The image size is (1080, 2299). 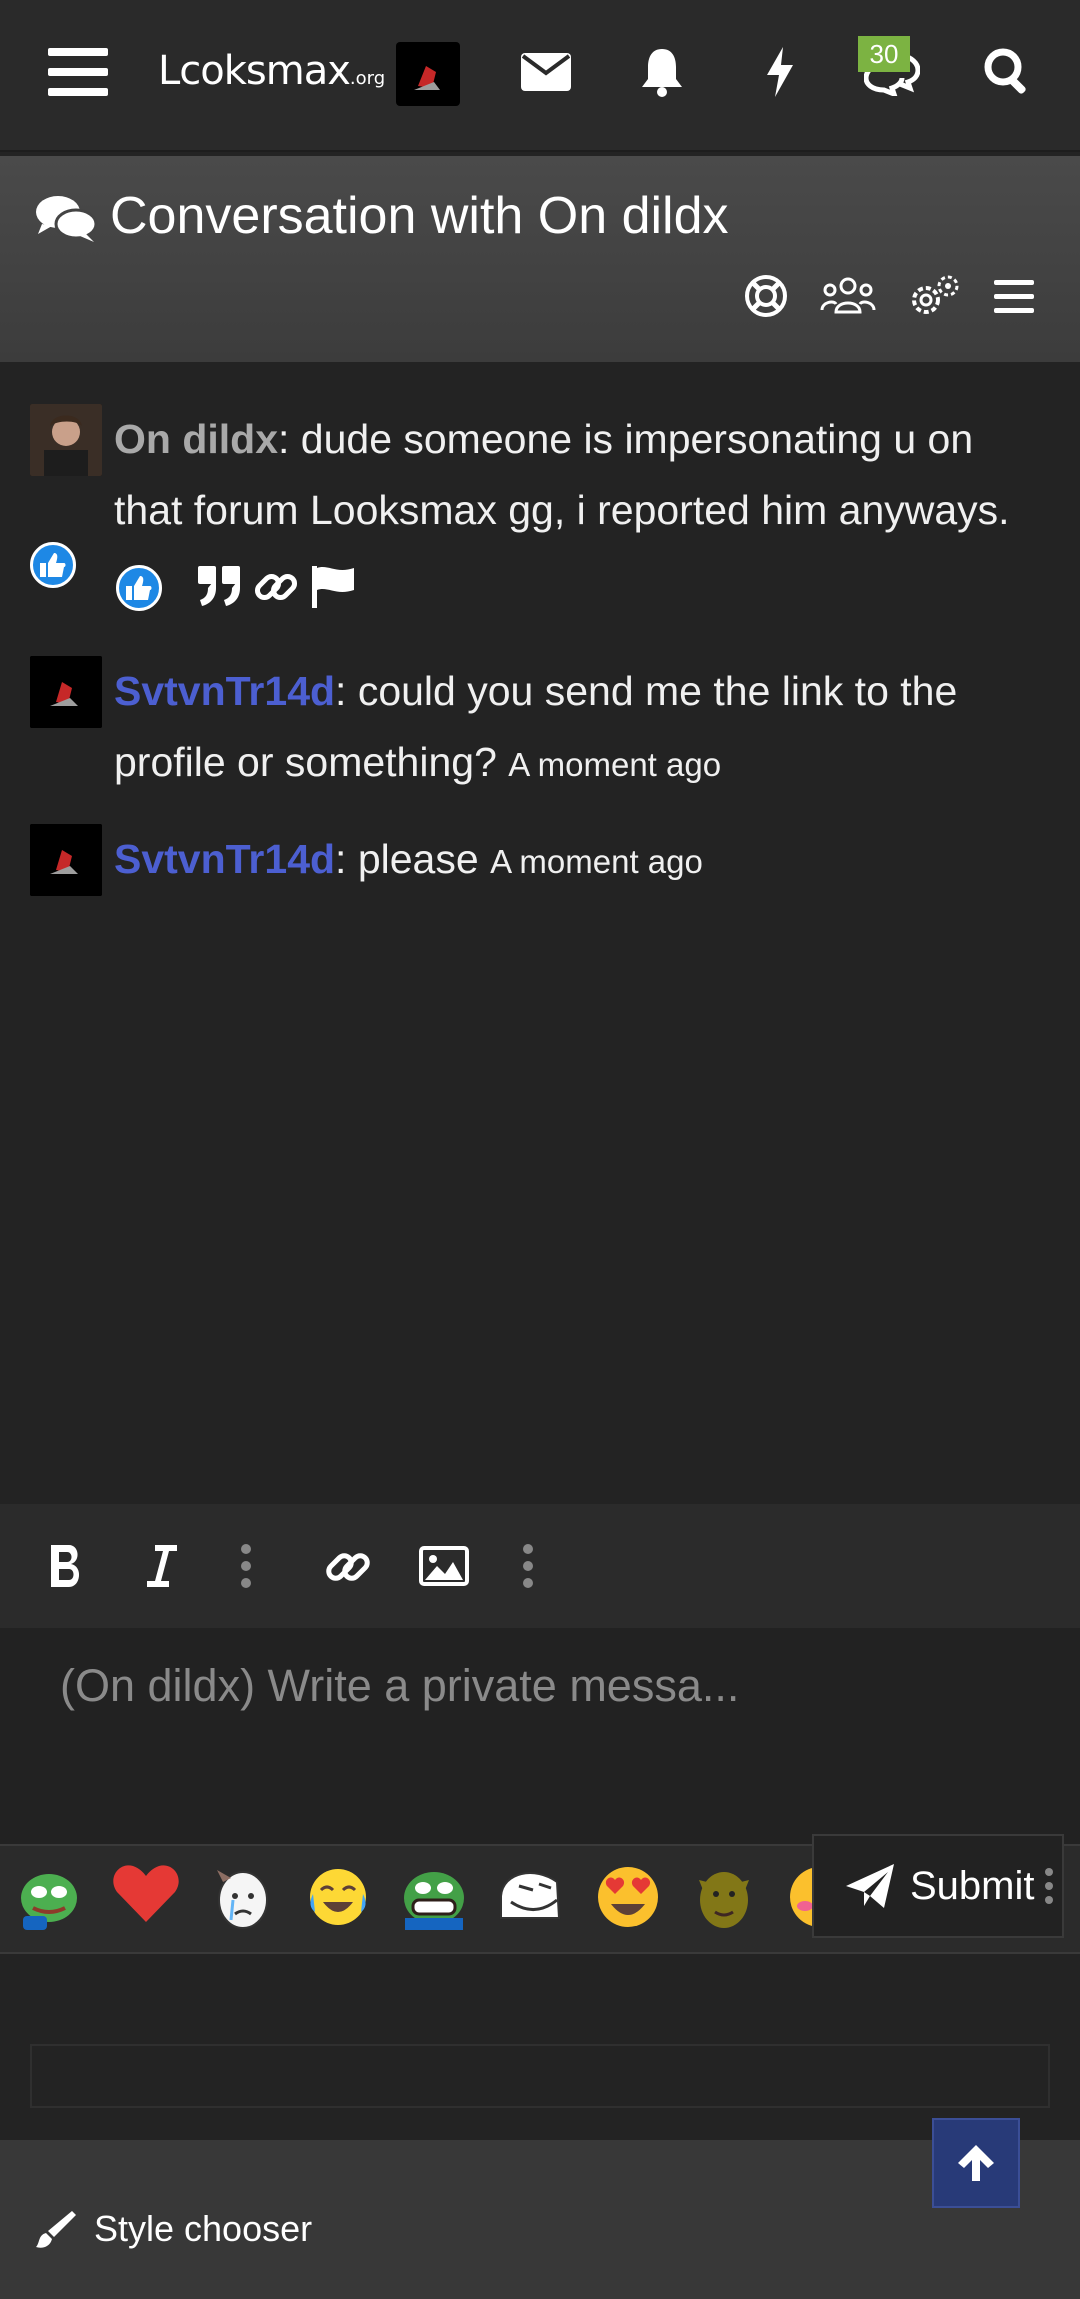 I want to click on settings-gears-icon, so click(x=934, y=296).